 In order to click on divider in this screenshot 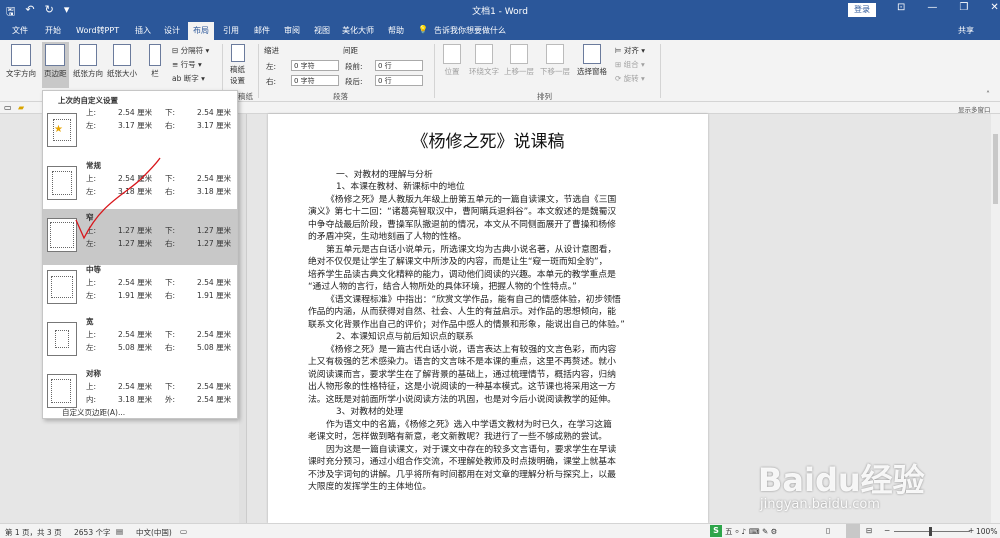, I will do `click(434, 71)`.